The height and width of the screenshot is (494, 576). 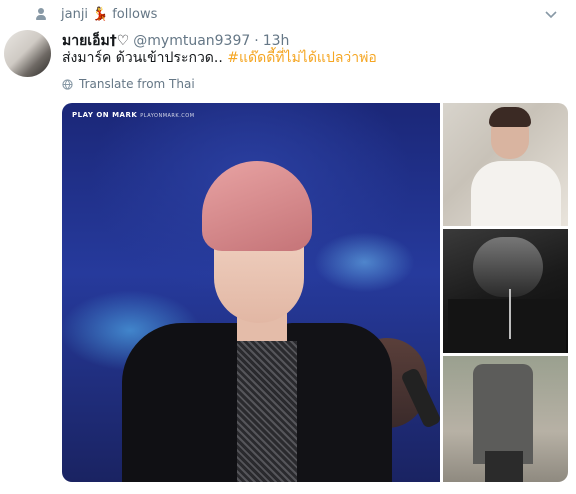 What do you see at coordinates (67, 84) in the screenshot?
I see `globe-icon` at bounding box center [67, 84].